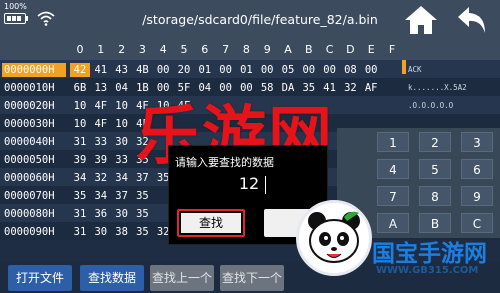 This screenshot has width=500, height=293. Describe the element at coordinates (182, 278) in the screenshot. I see `find-prev-button: 查找上一个` at that location.